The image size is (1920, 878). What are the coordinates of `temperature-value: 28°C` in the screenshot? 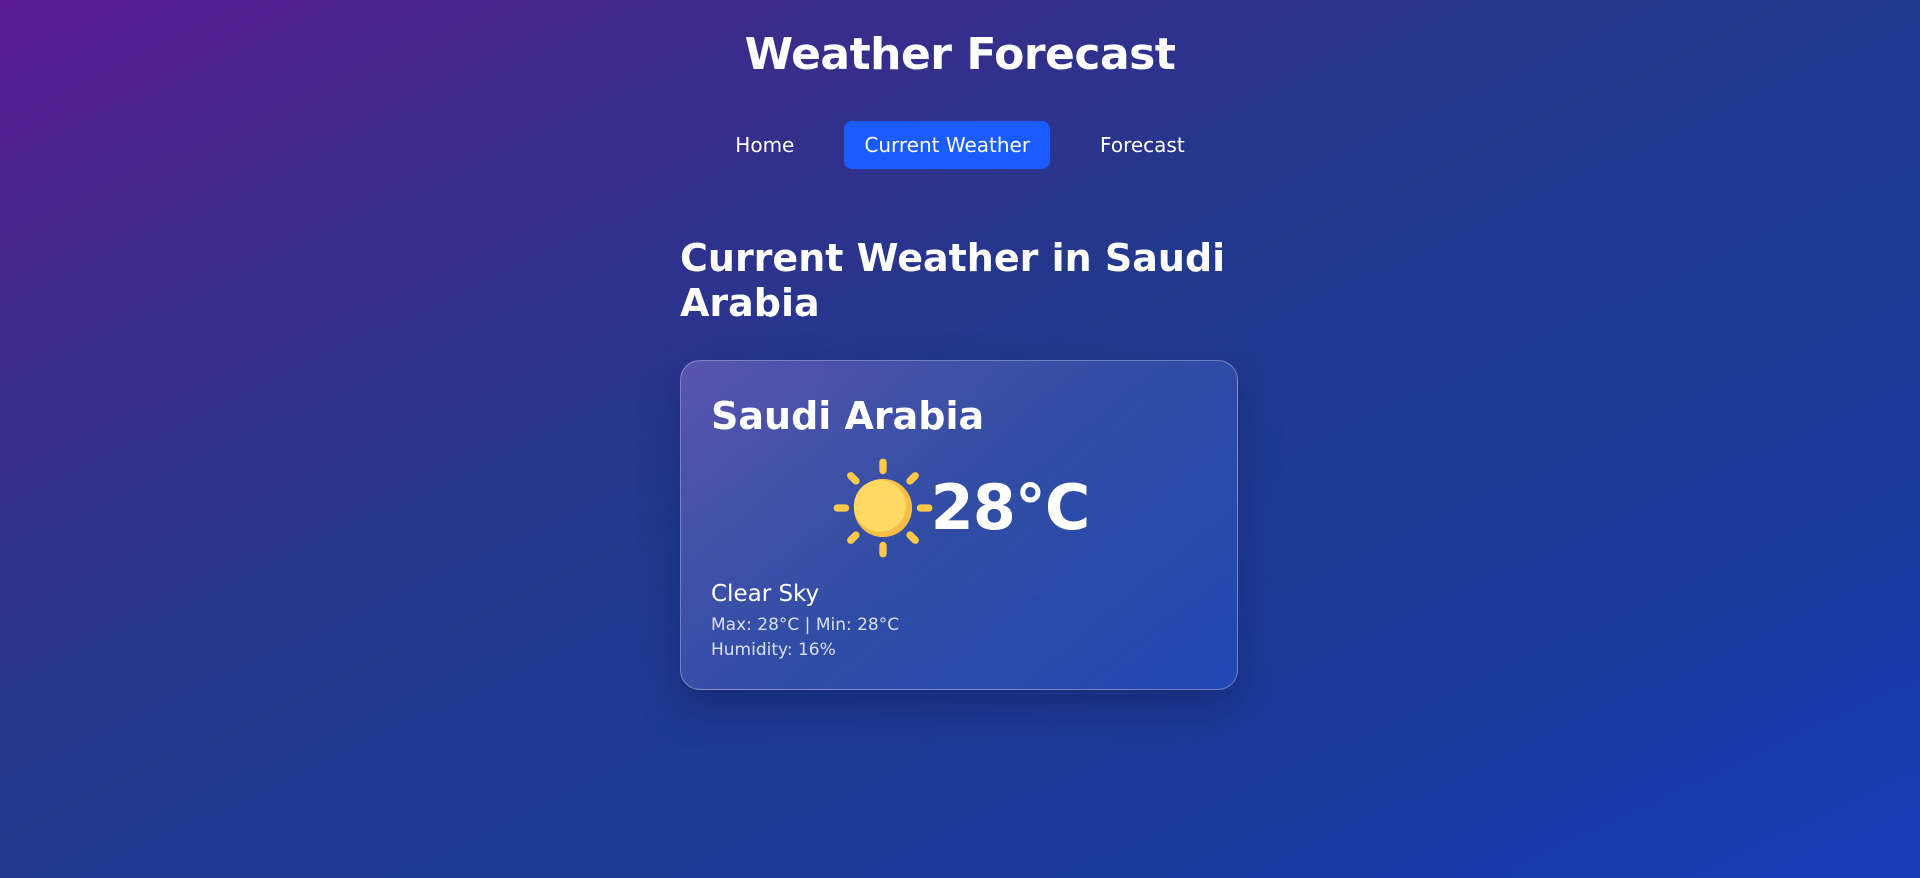 It's located at (1010, 507).